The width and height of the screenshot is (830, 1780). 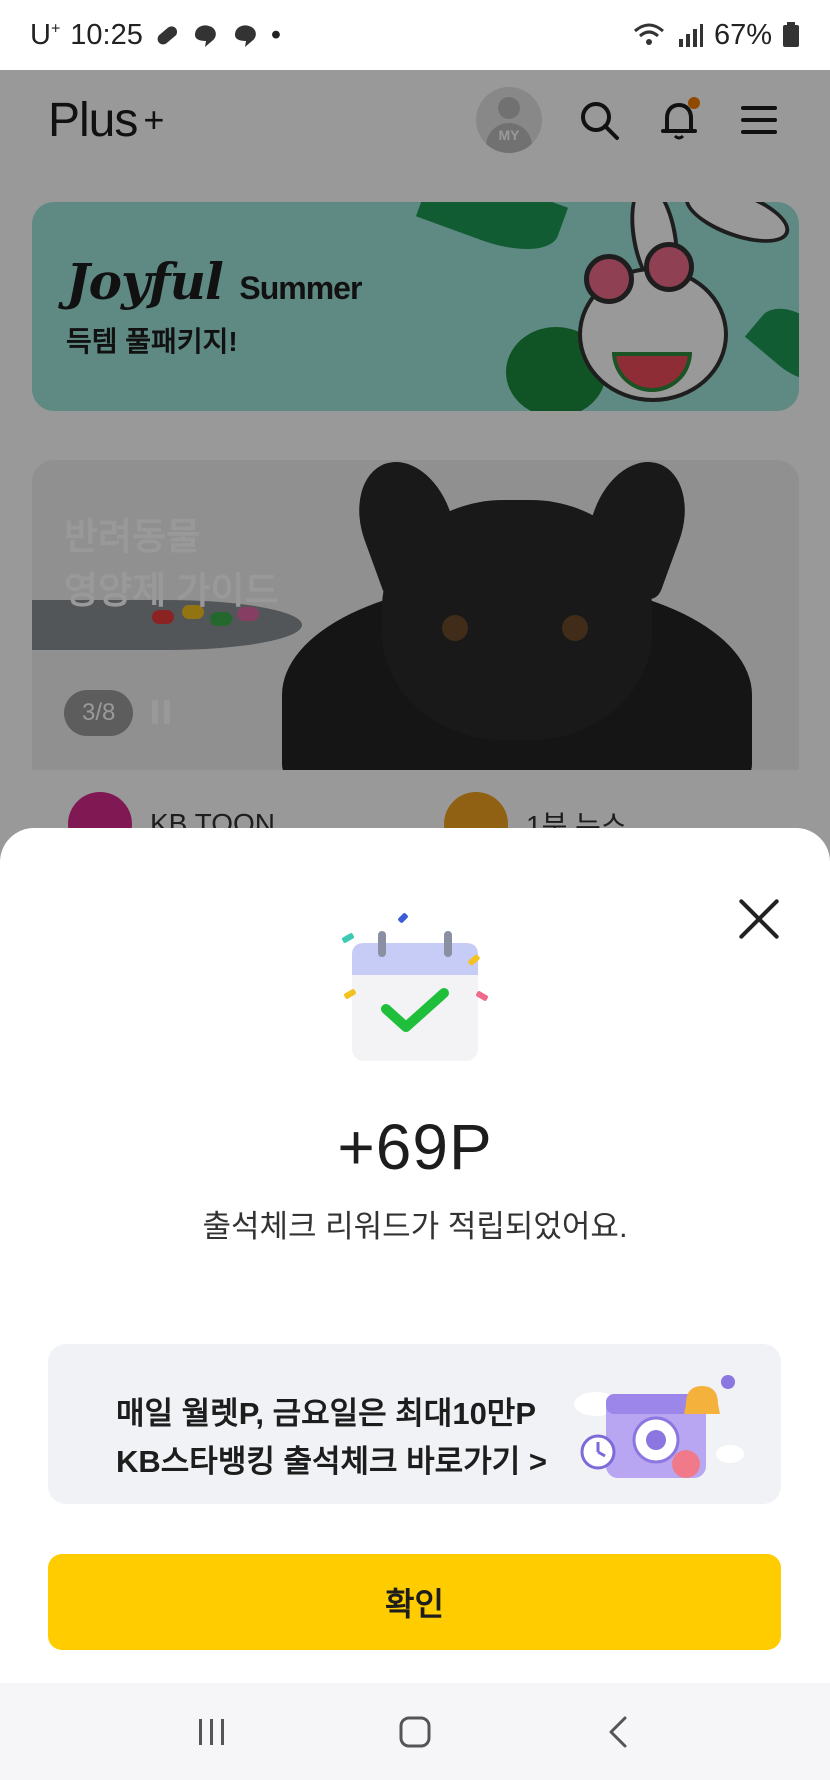 What do you see at coordinates (415, 35) in the screenshot?
I see `status-bar: U+ 10:25 • 67%` at bounding box center [415, 35].